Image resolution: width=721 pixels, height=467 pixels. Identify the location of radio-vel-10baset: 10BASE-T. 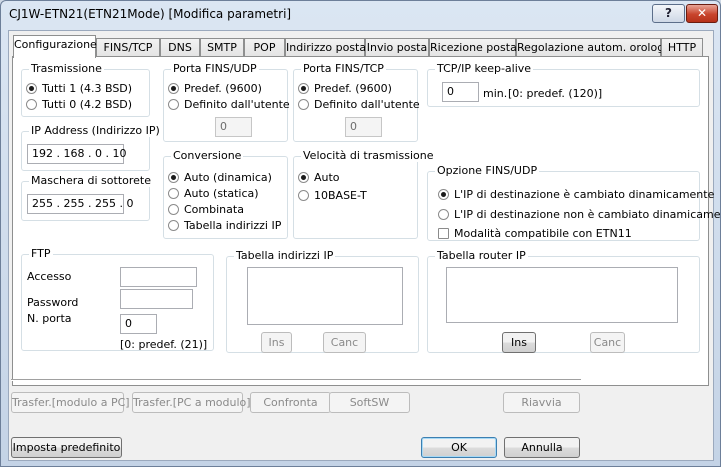
(332, 195).